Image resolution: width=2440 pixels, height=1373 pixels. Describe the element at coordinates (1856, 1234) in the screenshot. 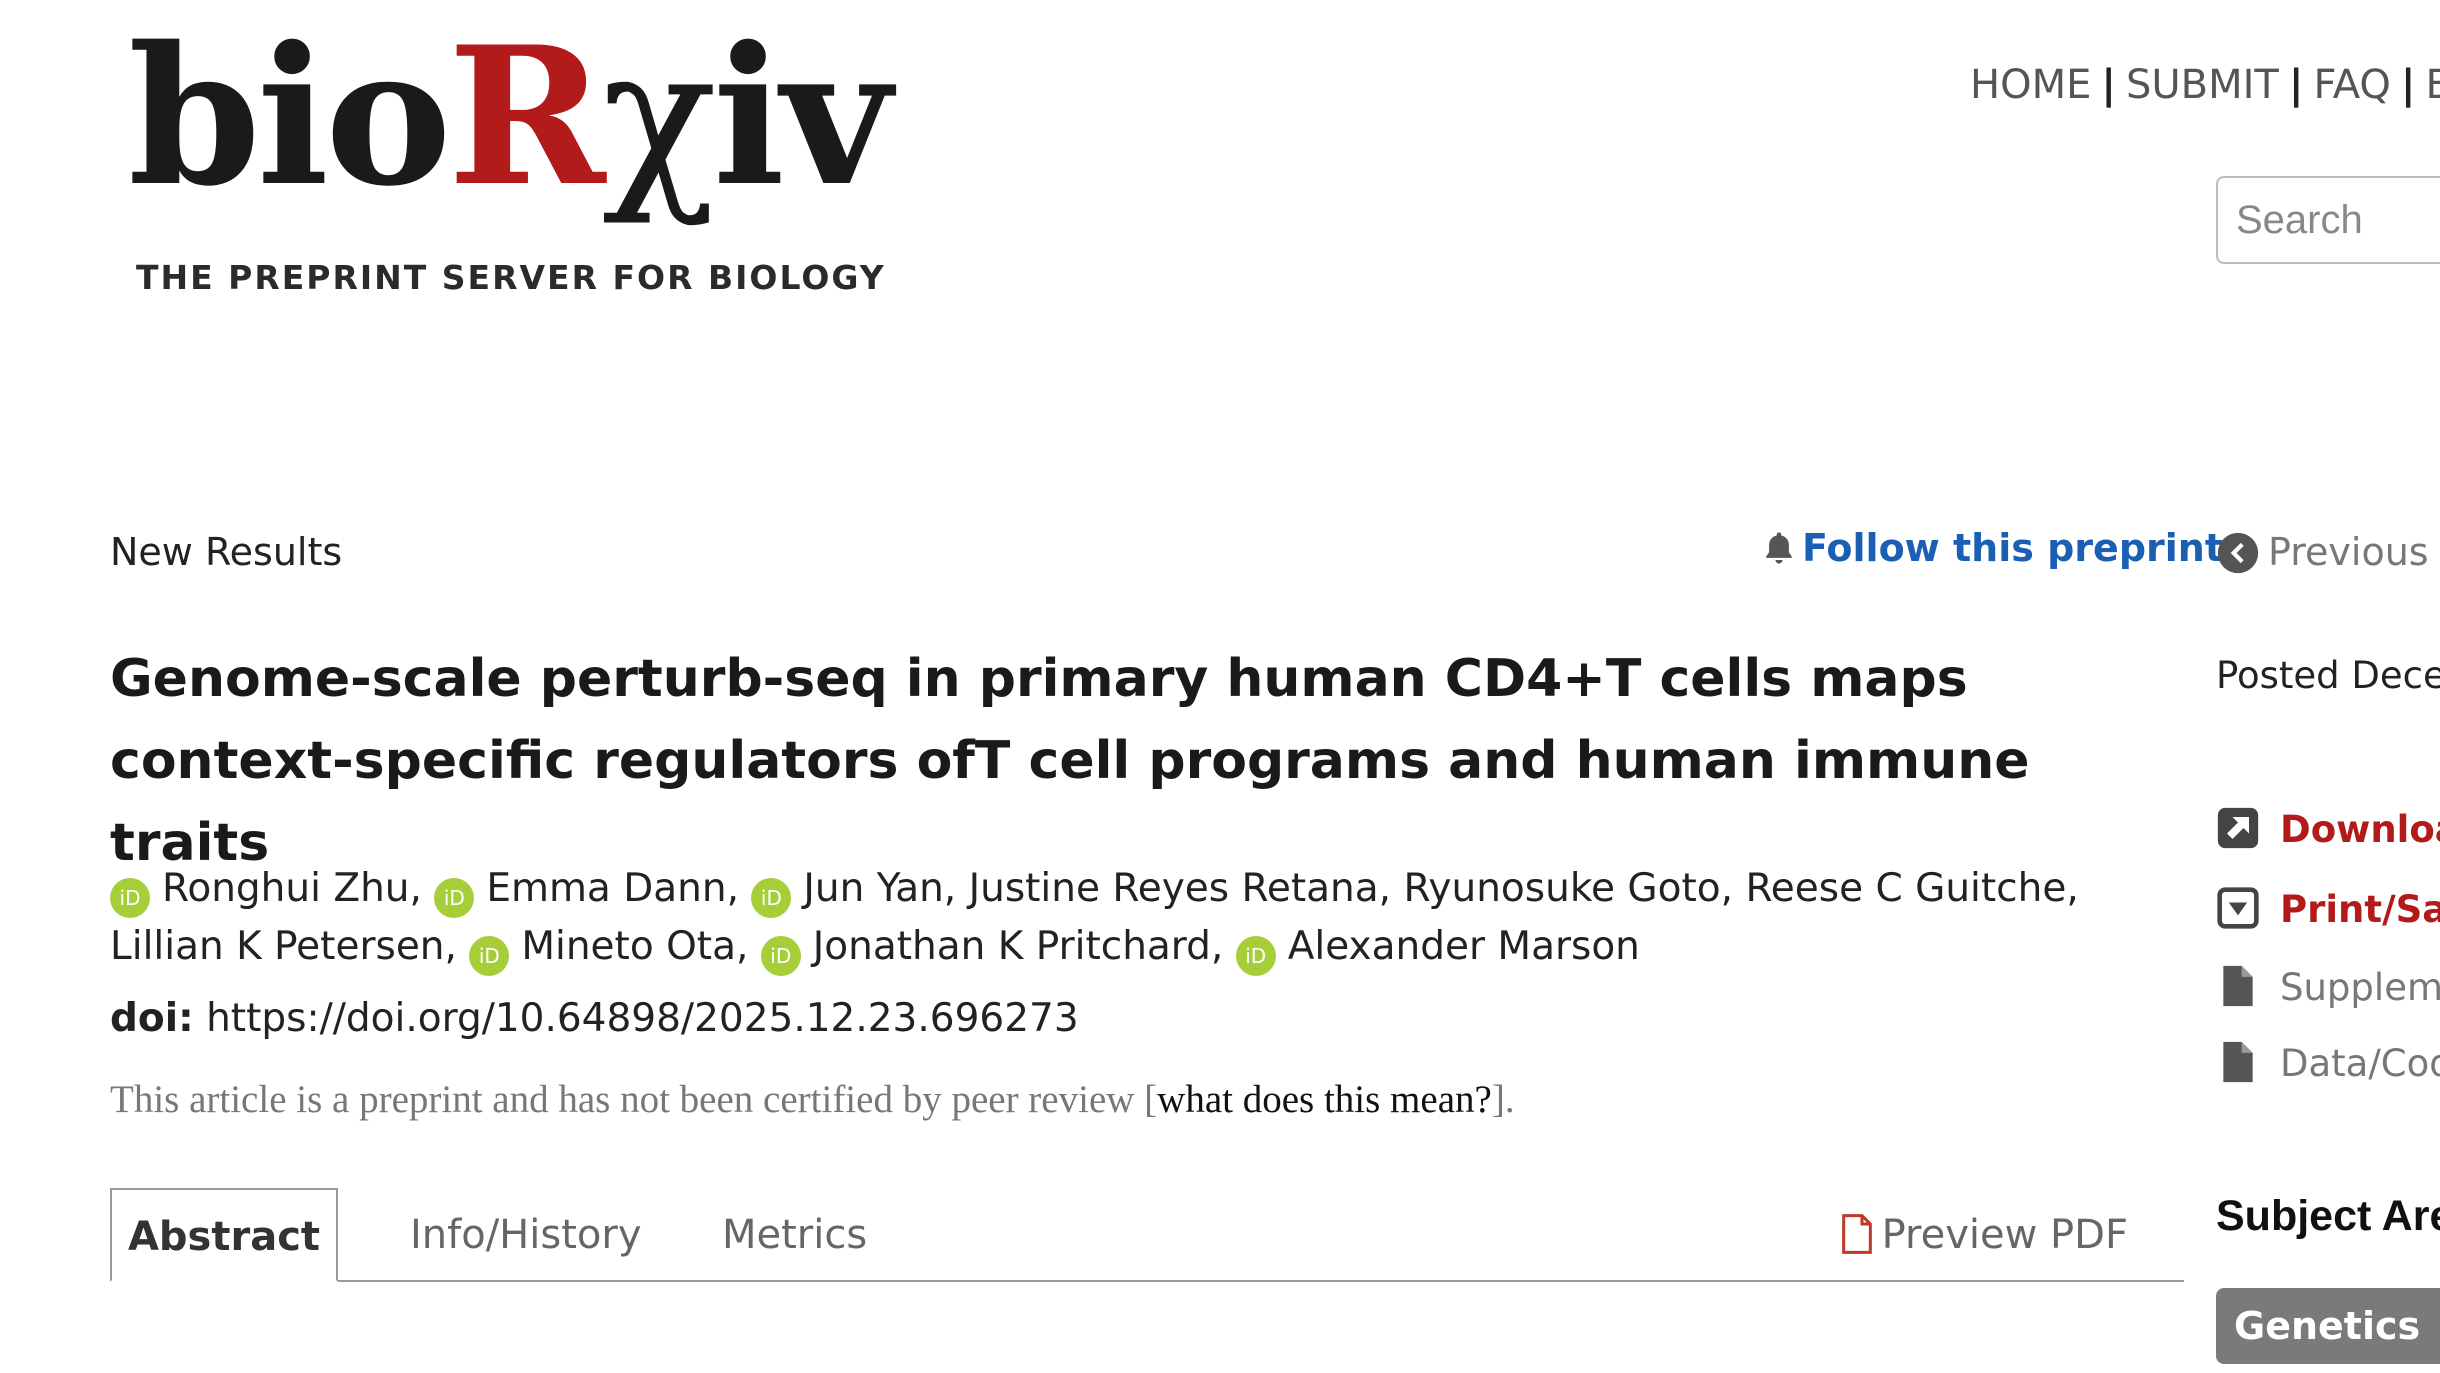

I see `pdf-file-icon` at that location.